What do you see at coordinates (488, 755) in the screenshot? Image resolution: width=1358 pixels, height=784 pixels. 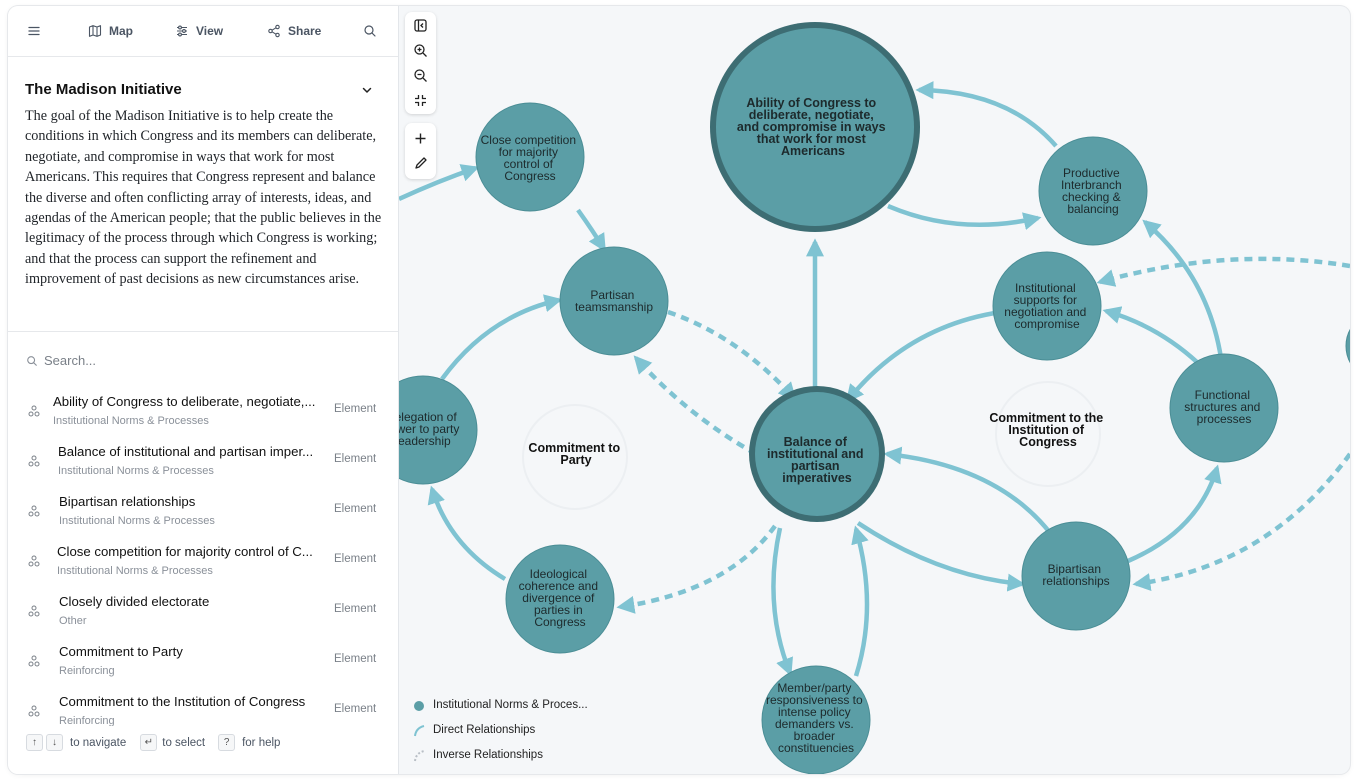 I see `legend-label: Inverse Relationships` at bounding box center [488, 755].